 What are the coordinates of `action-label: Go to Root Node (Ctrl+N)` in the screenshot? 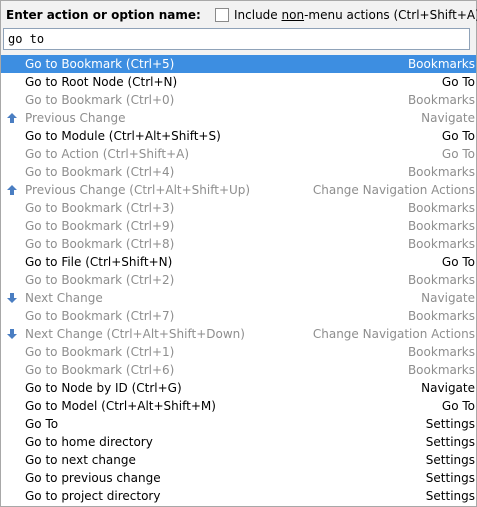 It's located at (101, 82).